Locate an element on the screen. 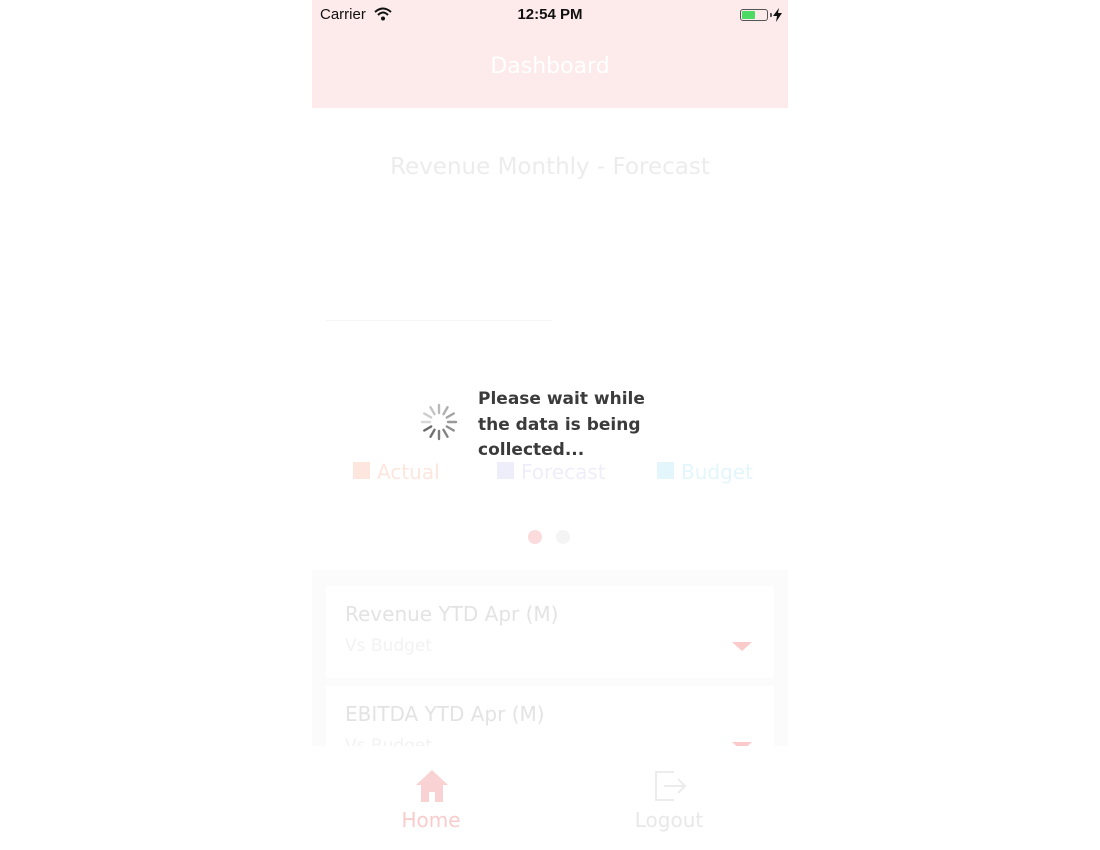 Image resolution: width=1100 pixels, height=850 pixels. charging-bolt-icon is located at coordinates (777, 15).